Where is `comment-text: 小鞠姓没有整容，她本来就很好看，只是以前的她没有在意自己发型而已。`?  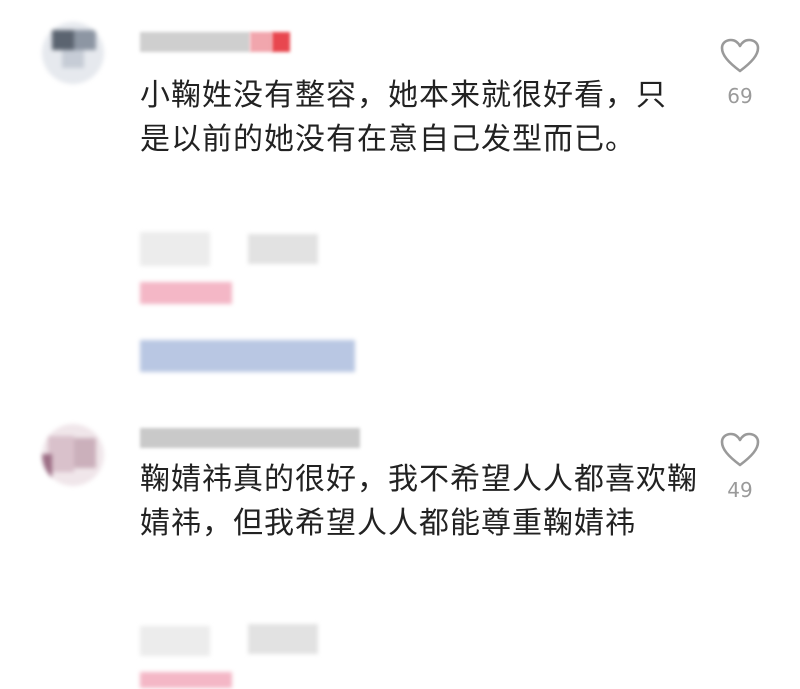
comment-text: 小鞠姓没有整容，她本来就很好看，只是以前的她没有在意自己发型而已。 is located at coordinates (403, 117).